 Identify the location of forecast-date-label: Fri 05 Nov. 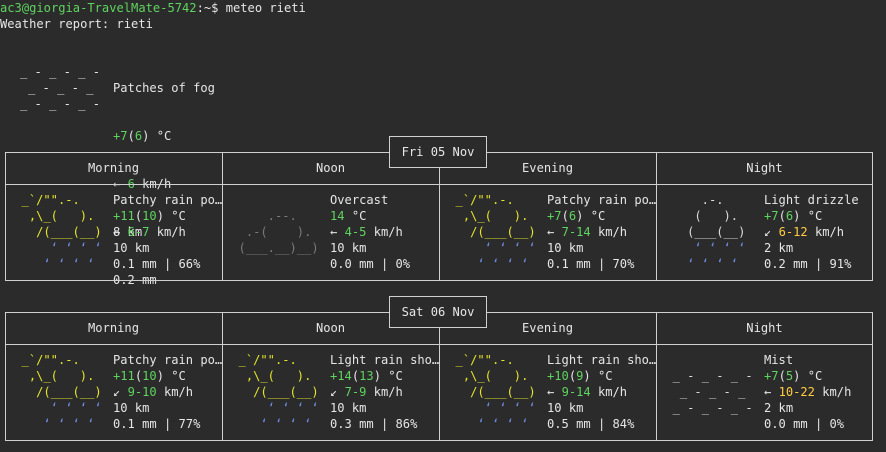
(438, 152).